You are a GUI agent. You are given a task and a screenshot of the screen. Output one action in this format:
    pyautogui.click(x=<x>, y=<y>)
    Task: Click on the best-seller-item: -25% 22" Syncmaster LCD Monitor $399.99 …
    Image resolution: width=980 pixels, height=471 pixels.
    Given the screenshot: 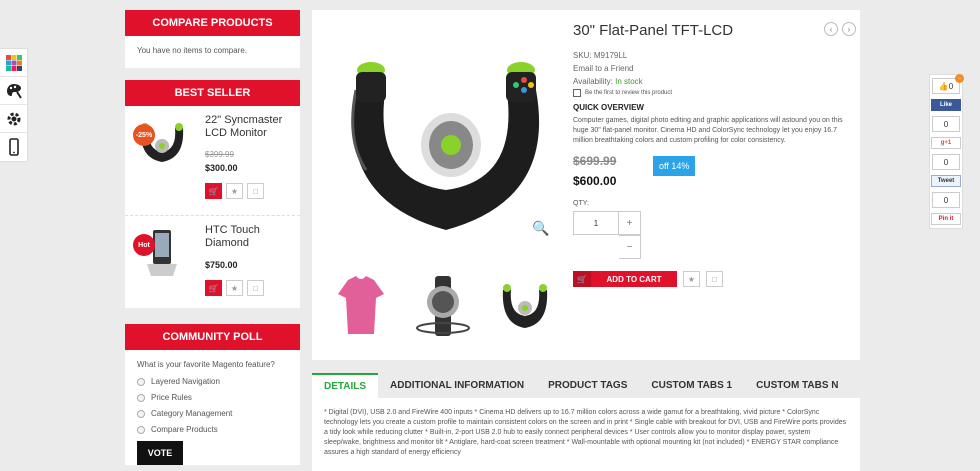 What is the action you would take?
    pyautogui.click(x=212, y=161)
    